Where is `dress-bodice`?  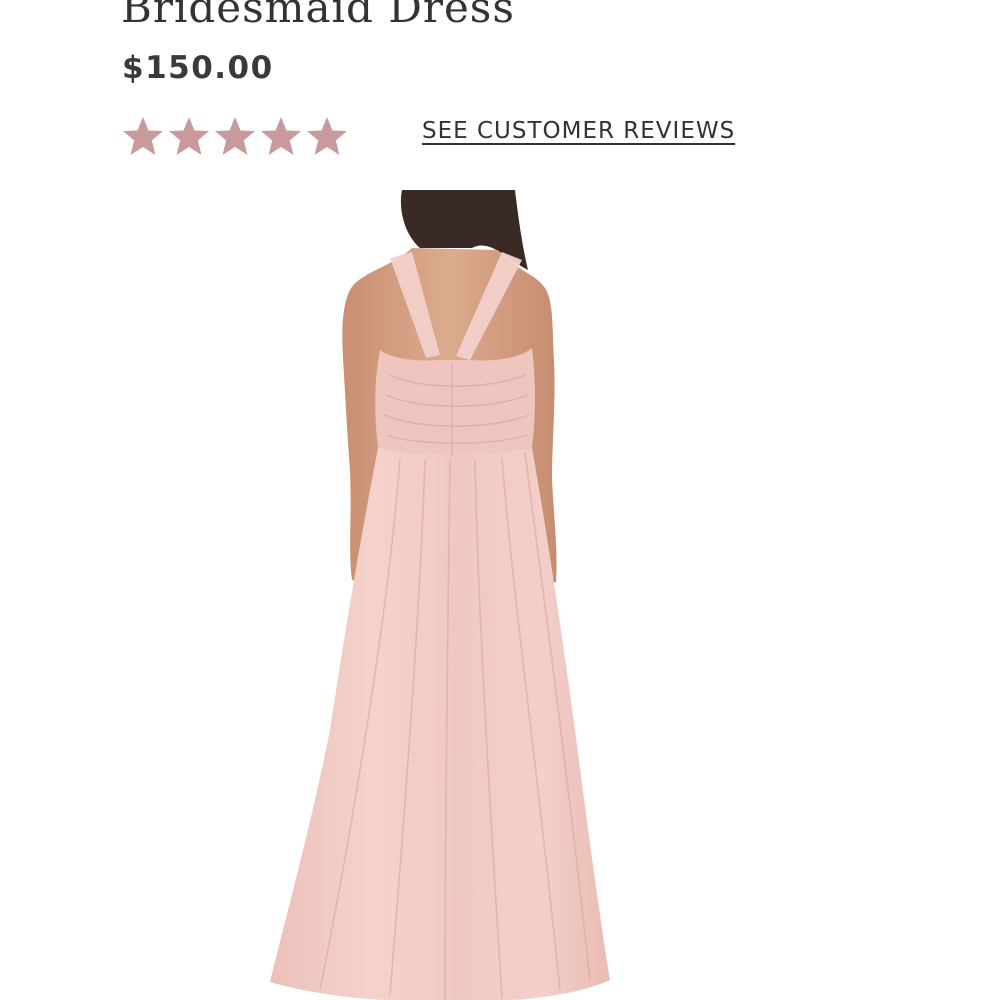
dress-bodice is located at coordinates (455, 402).